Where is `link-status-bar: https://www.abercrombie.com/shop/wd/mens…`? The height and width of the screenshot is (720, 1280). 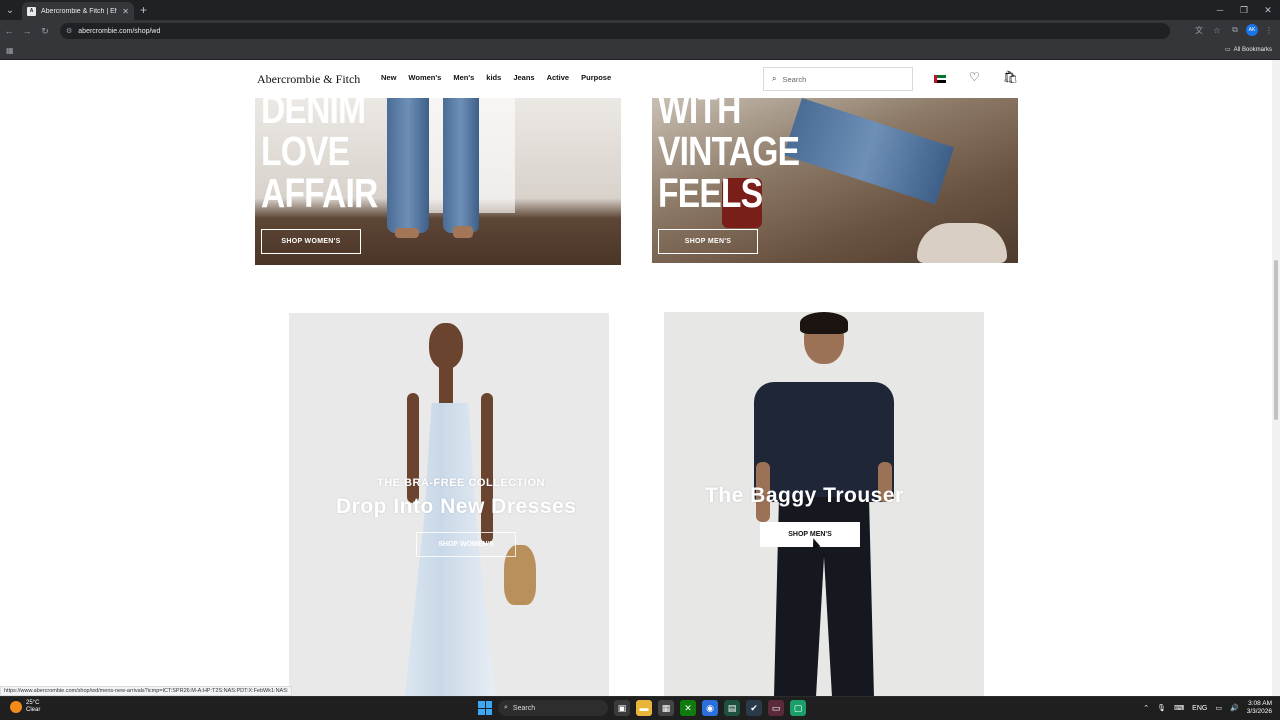 link-status-bar: https://www.abercrombie.com/shop/wd/mens… is located at coordinates (146, 691).